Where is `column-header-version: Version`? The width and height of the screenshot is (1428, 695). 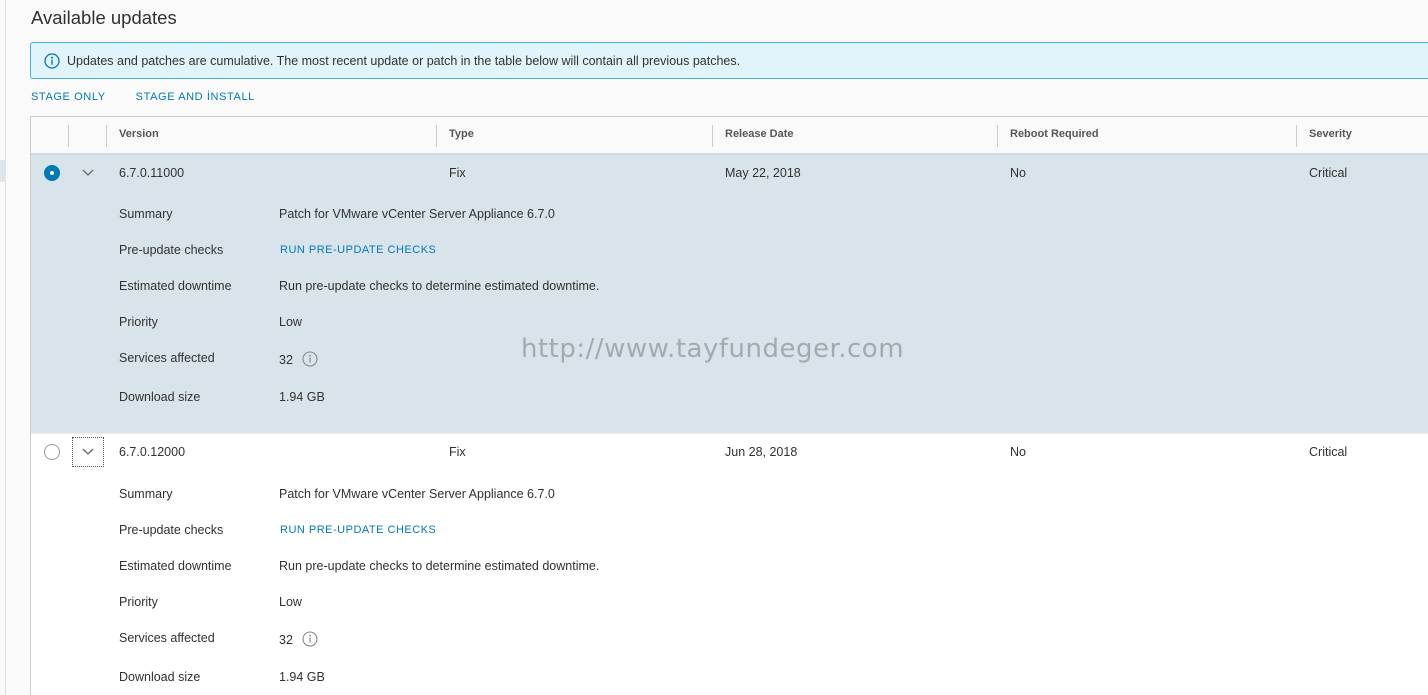 column-header-version: Version is located at coordinates (139, 135).